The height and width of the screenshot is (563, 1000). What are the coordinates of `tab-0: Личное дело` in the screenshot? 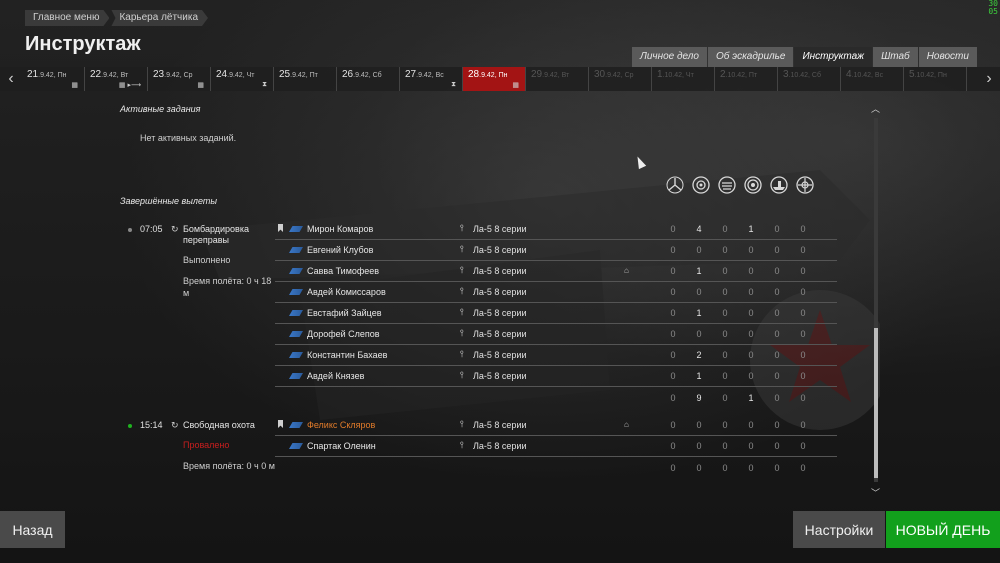 It's located at (669, 57).